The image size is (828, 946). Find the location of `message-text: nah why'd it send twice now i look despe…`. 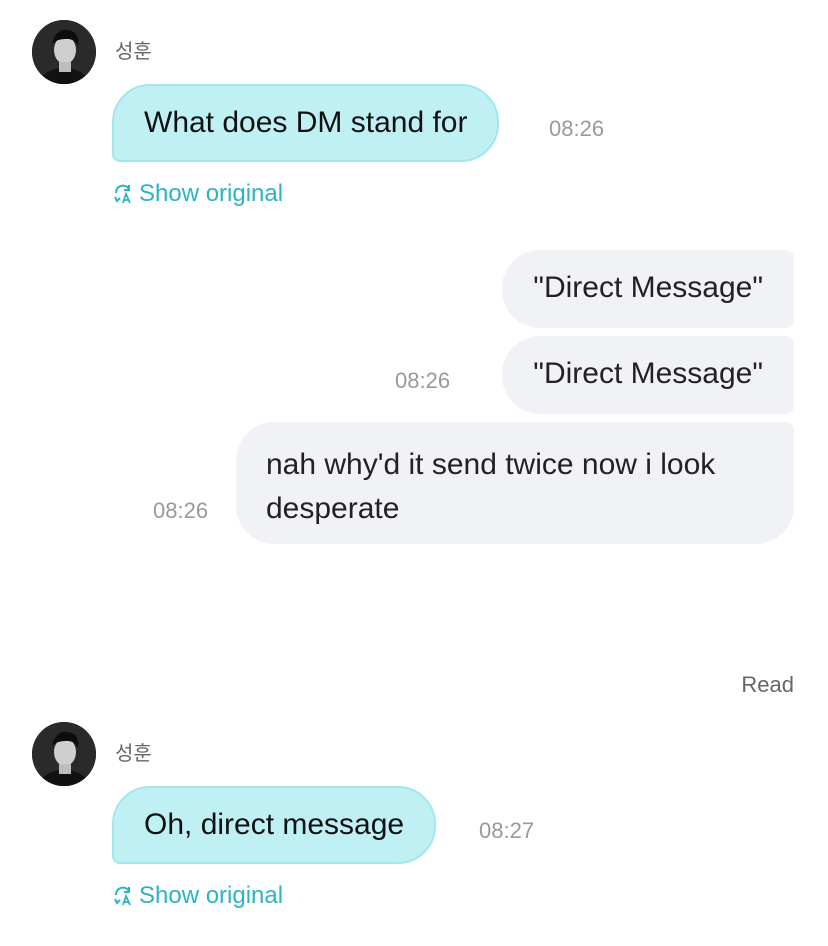

message-text: nah why'd it send twice now i look despe… is located at coordinates (491, 486).